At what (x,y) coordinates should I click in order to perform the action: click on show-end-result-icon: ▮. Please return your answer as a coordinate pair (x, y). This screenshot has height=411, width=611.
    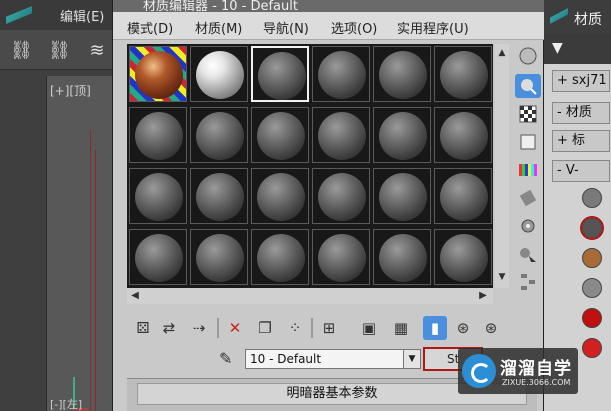
    Looking at the image, I should click on (435, 328).